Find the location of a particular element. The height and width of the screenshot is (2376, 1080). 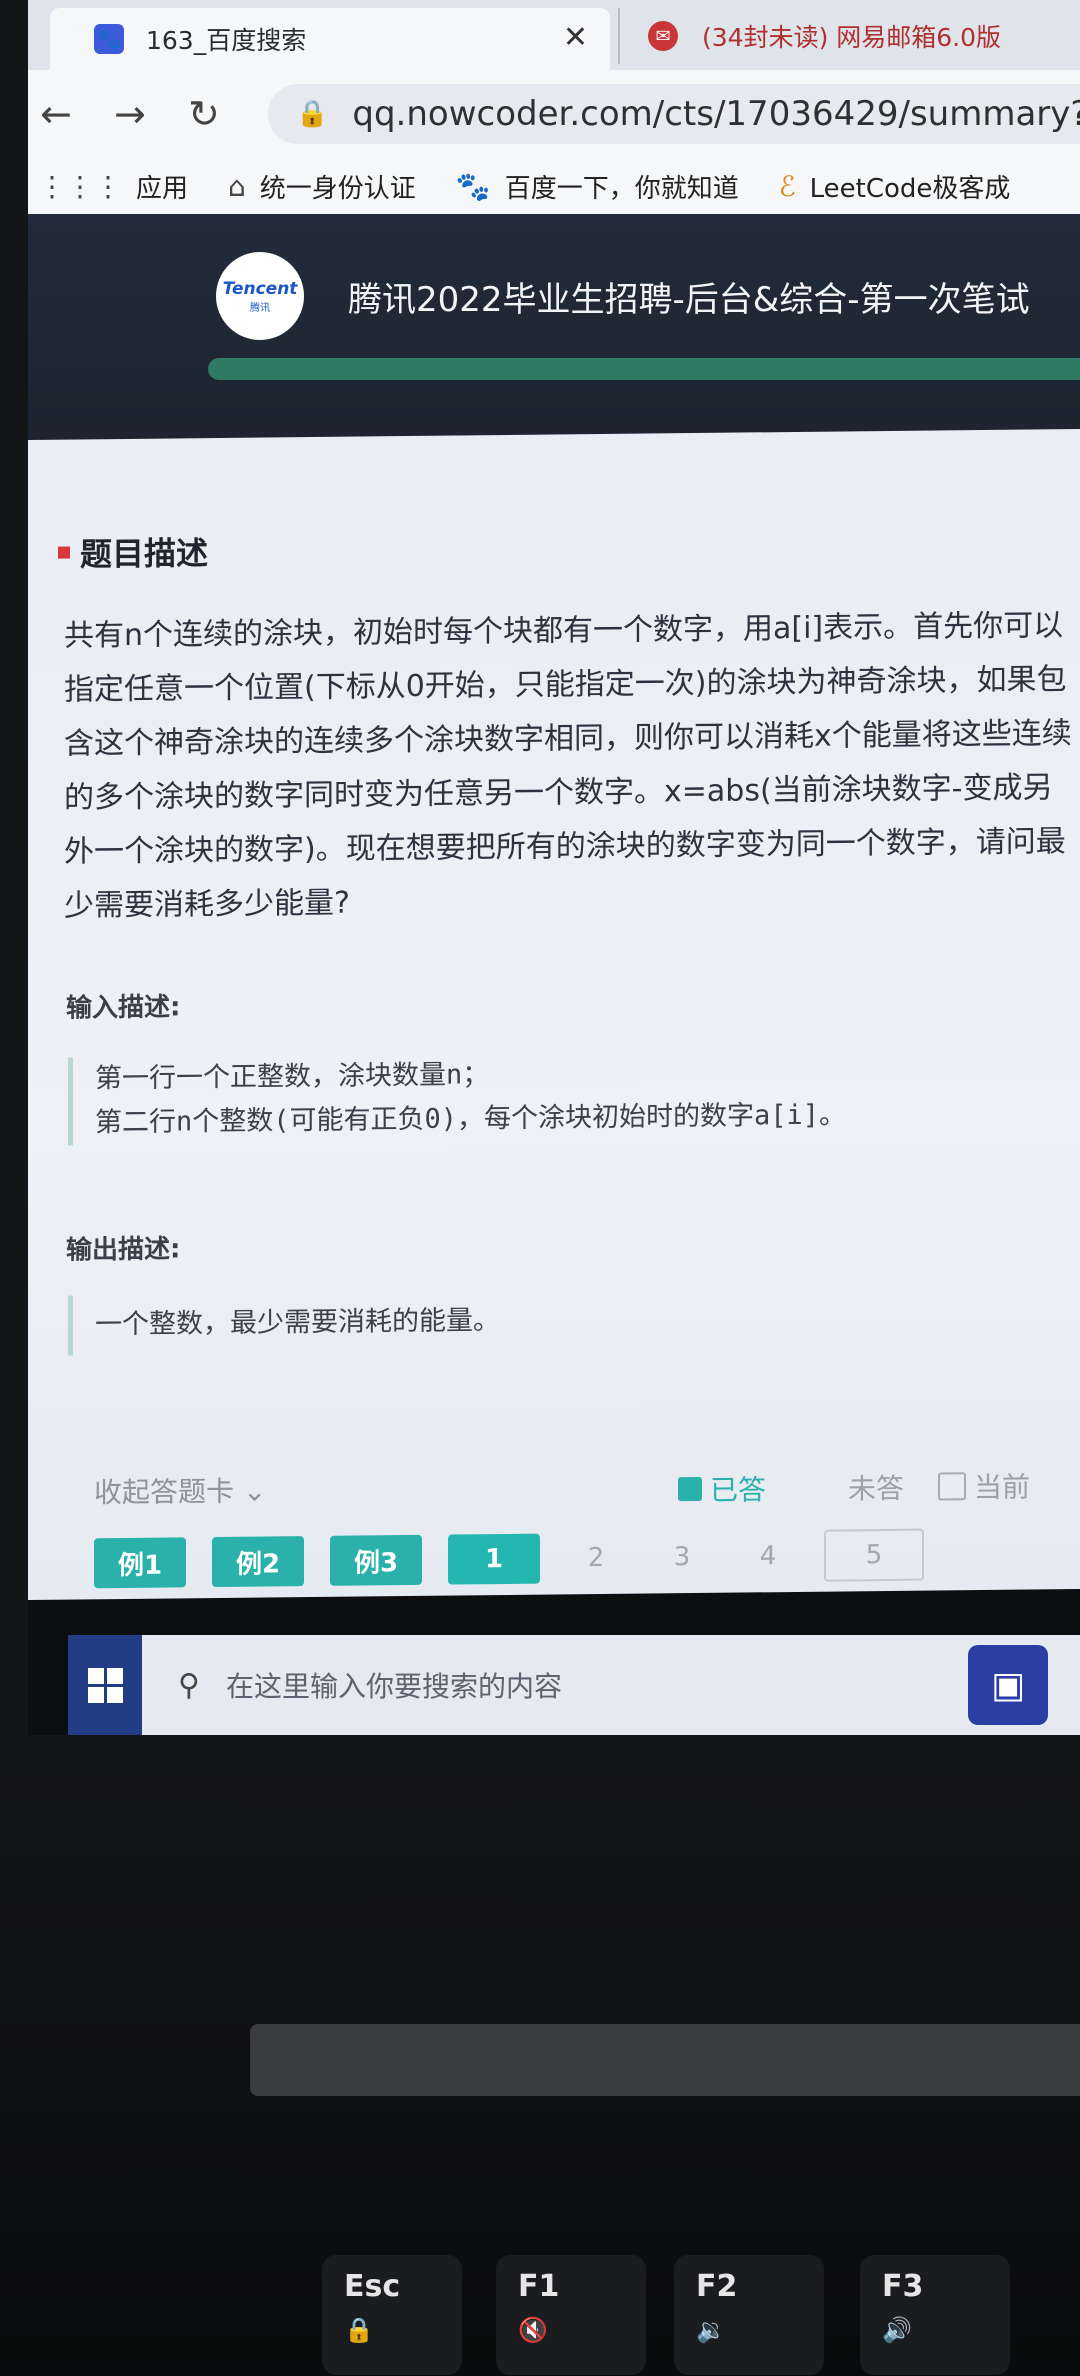

tab-title: (34封未读) 网易邮箱6.0版 is located at coordinates (852, 37).